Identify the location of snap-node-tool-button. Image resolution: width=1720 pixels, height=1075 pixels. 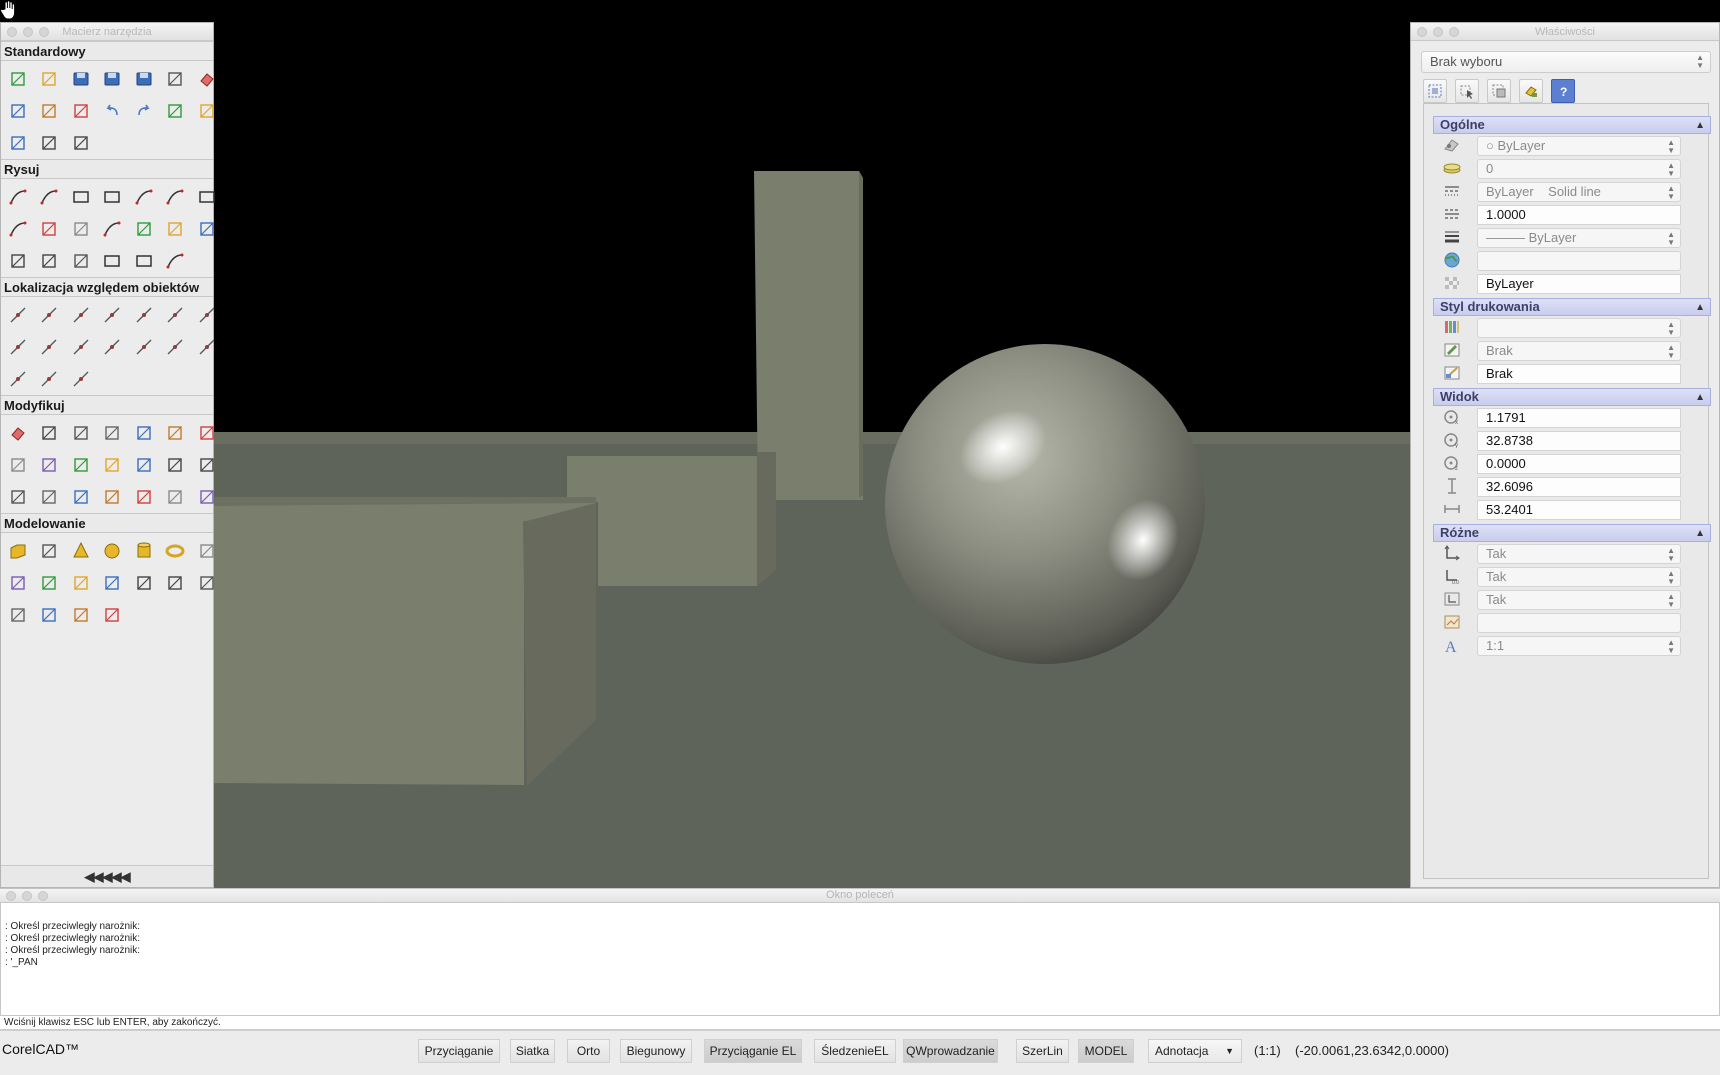
(143, 347).